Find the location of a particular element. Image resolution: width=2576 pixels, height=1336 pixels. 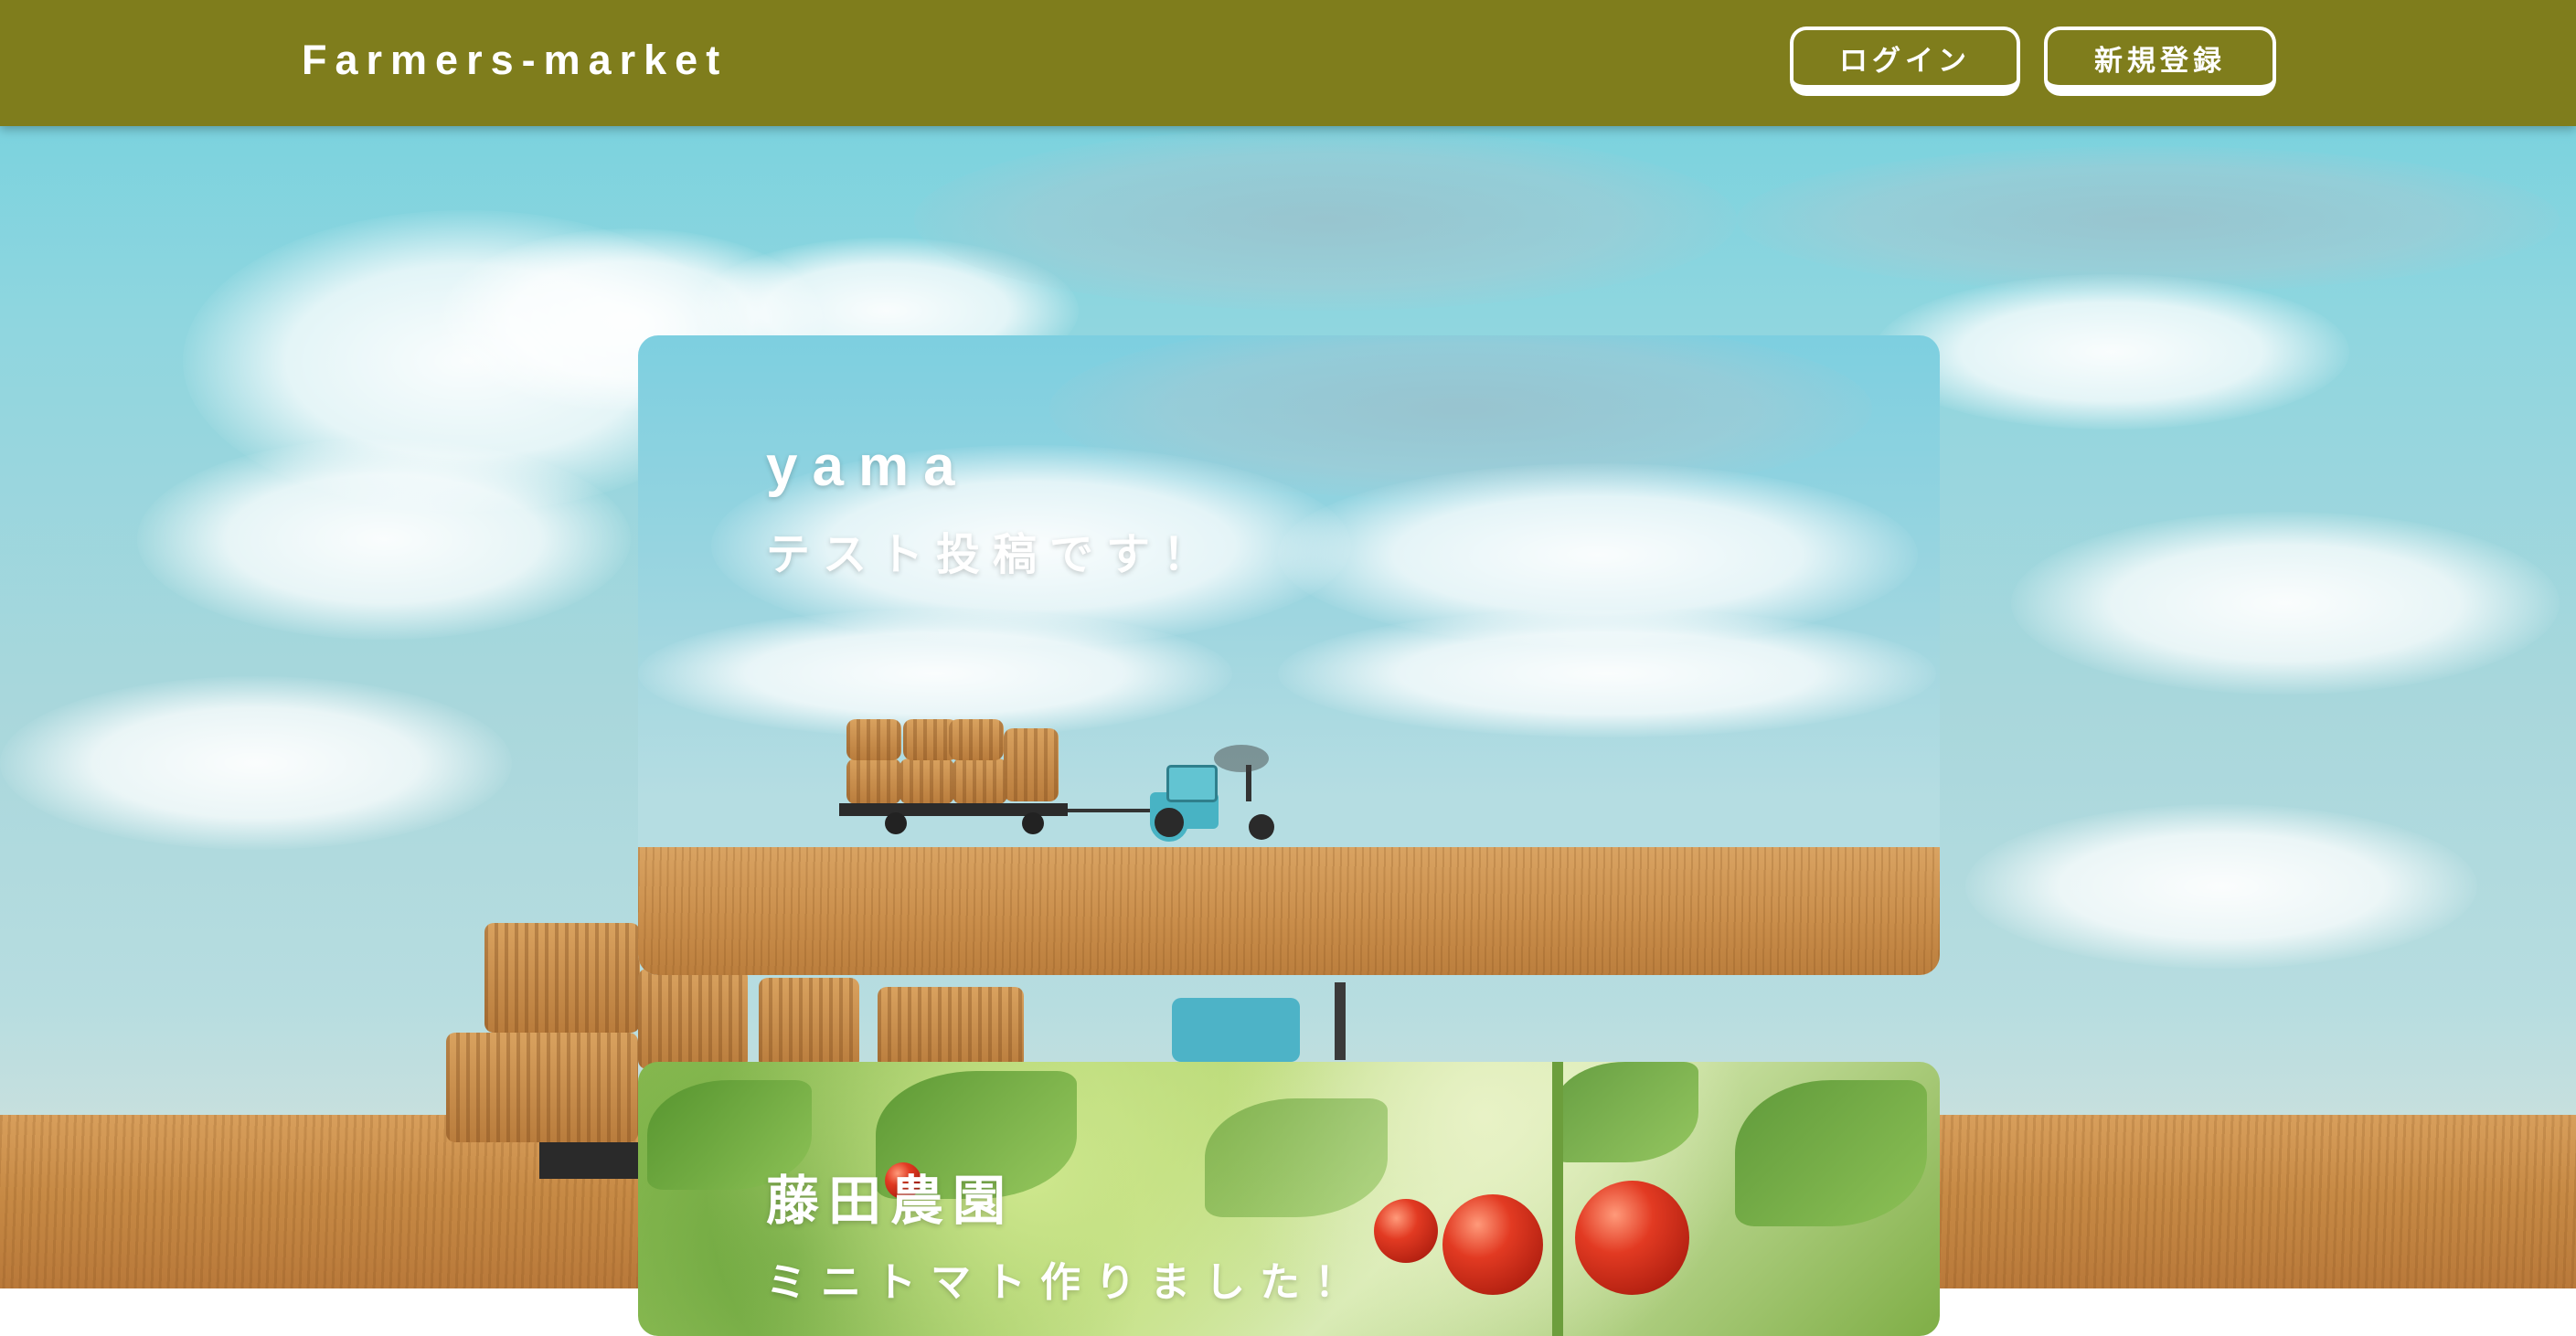

post-user-name: 藤田農園 is located at coordinates (891, 1201).